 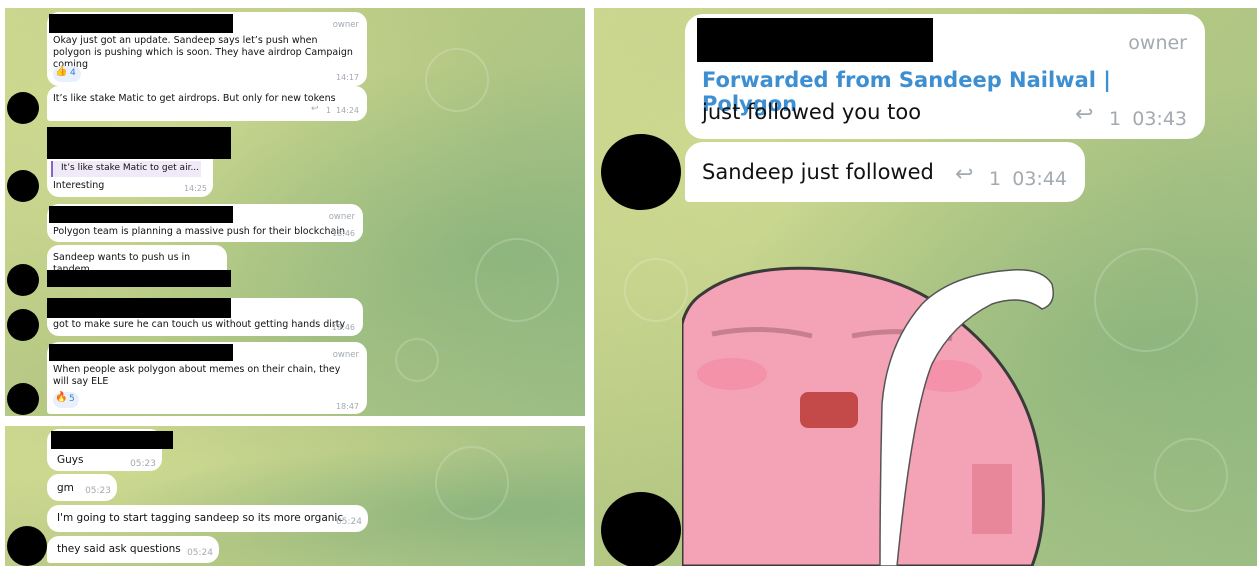 I want to click on fire-icon: 🔥, so click(x=61, y=397).